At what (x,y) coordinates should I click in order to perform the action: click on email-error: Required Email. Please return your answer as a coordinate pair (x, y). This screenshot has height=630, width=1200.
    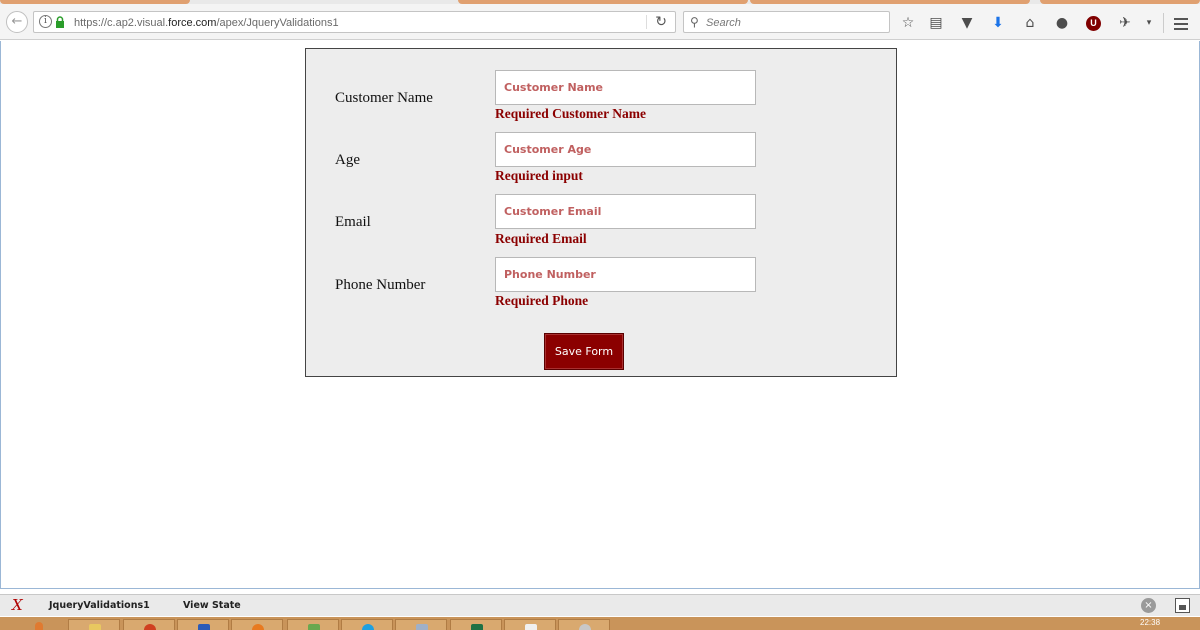
    Looking at the image, I should click on (541, 238).